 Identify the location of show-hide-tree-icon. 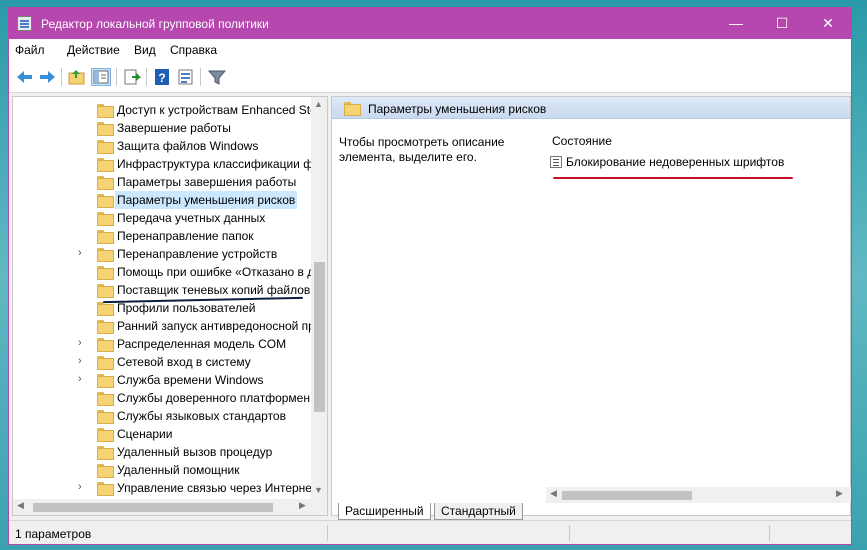
(101, 77).